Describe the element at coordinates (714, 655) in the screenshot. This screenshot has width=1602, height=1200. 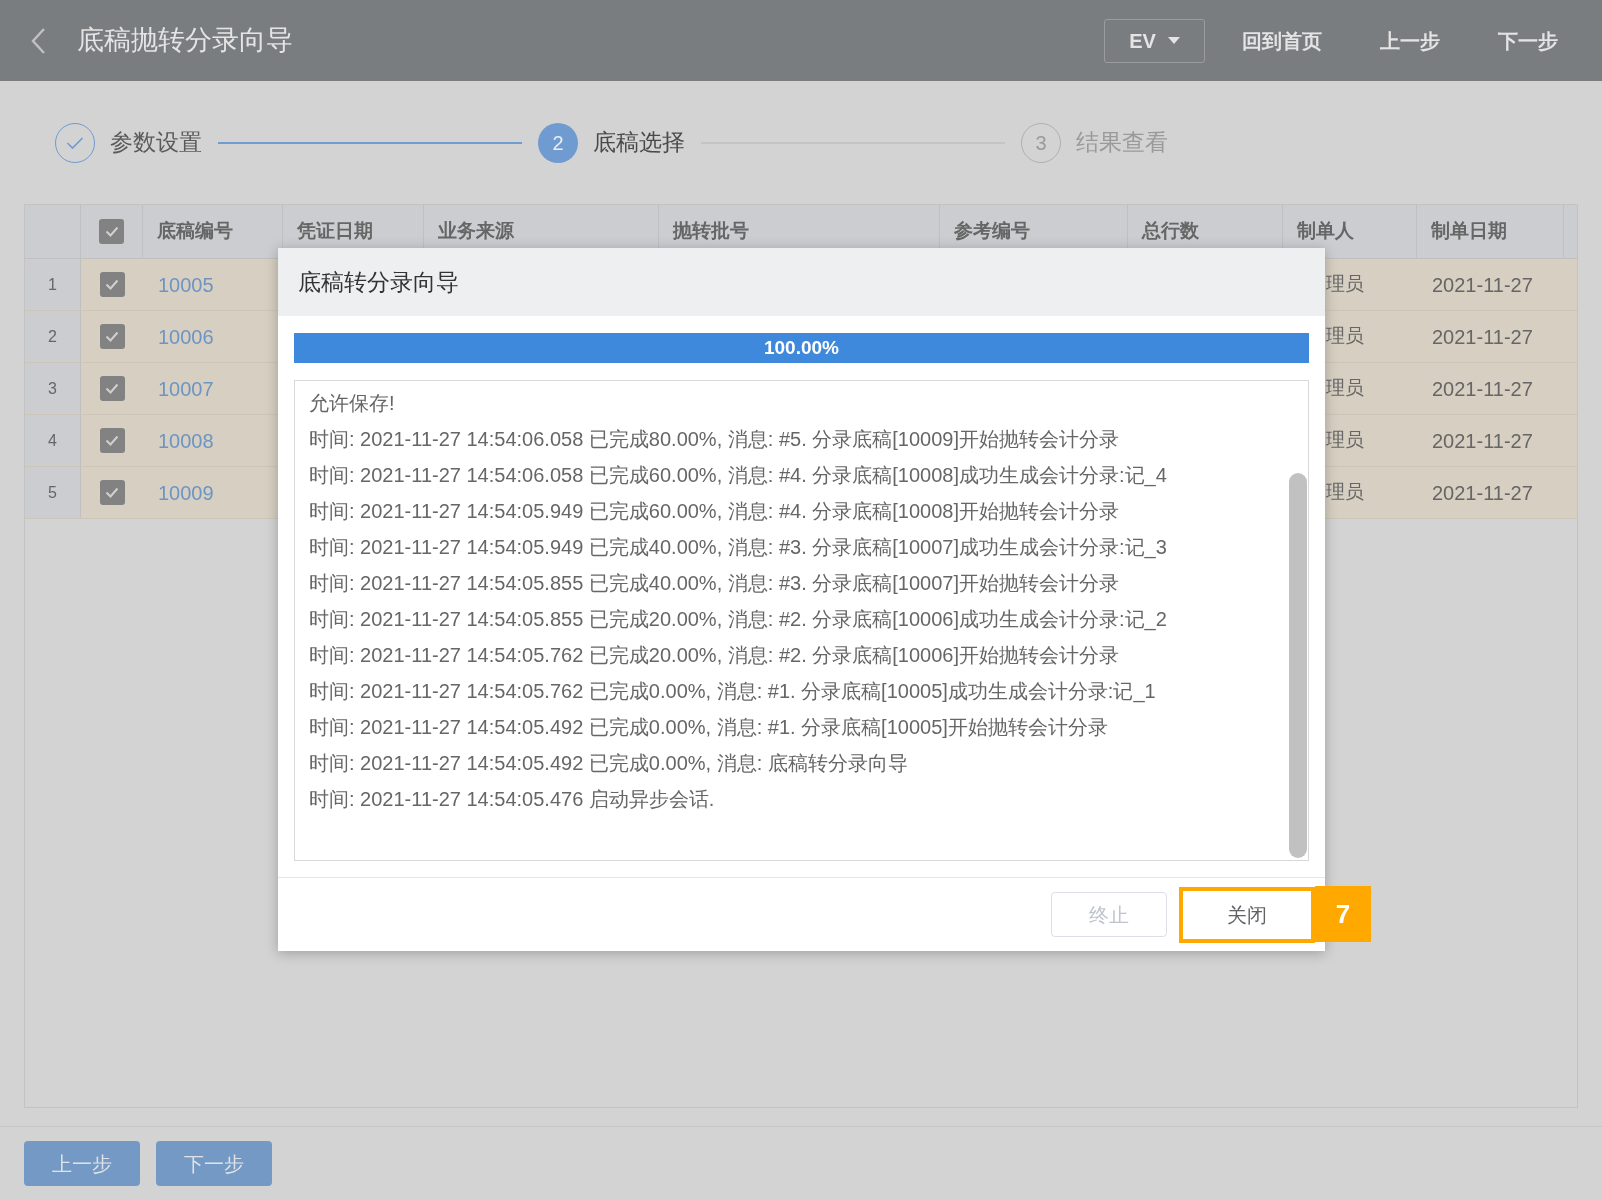
I see `log-line: 时间: 2021-11-27 14:54:05.762 已完成20.00%, 消息: #2. 分录底稿[10006]开始抛转会计分录` at that location.